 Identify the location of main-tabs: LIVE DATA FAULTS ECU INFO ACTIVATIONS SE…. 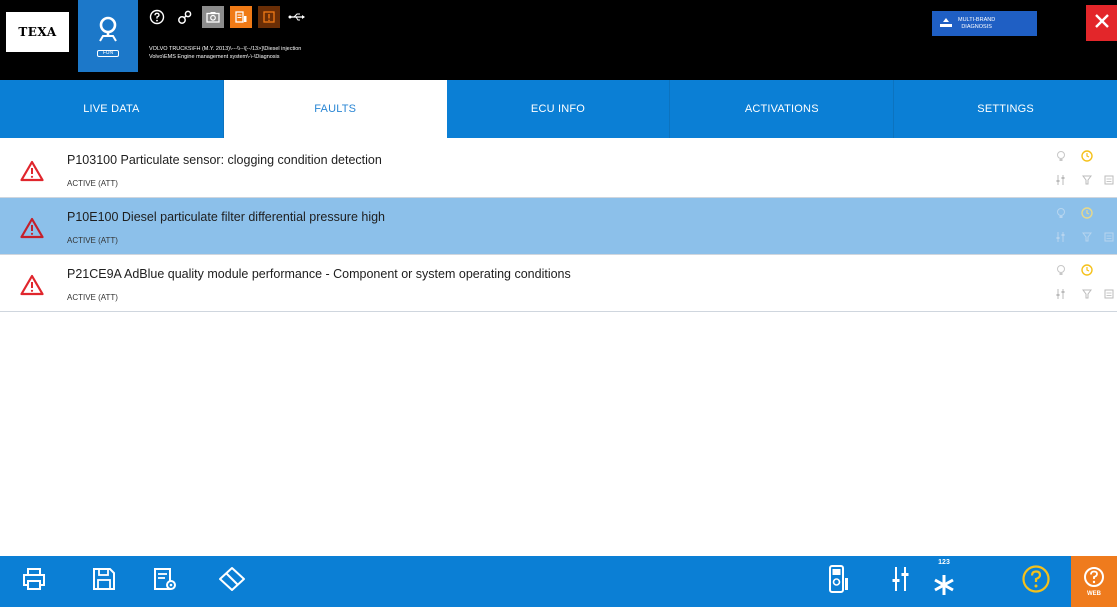
(558, 109).